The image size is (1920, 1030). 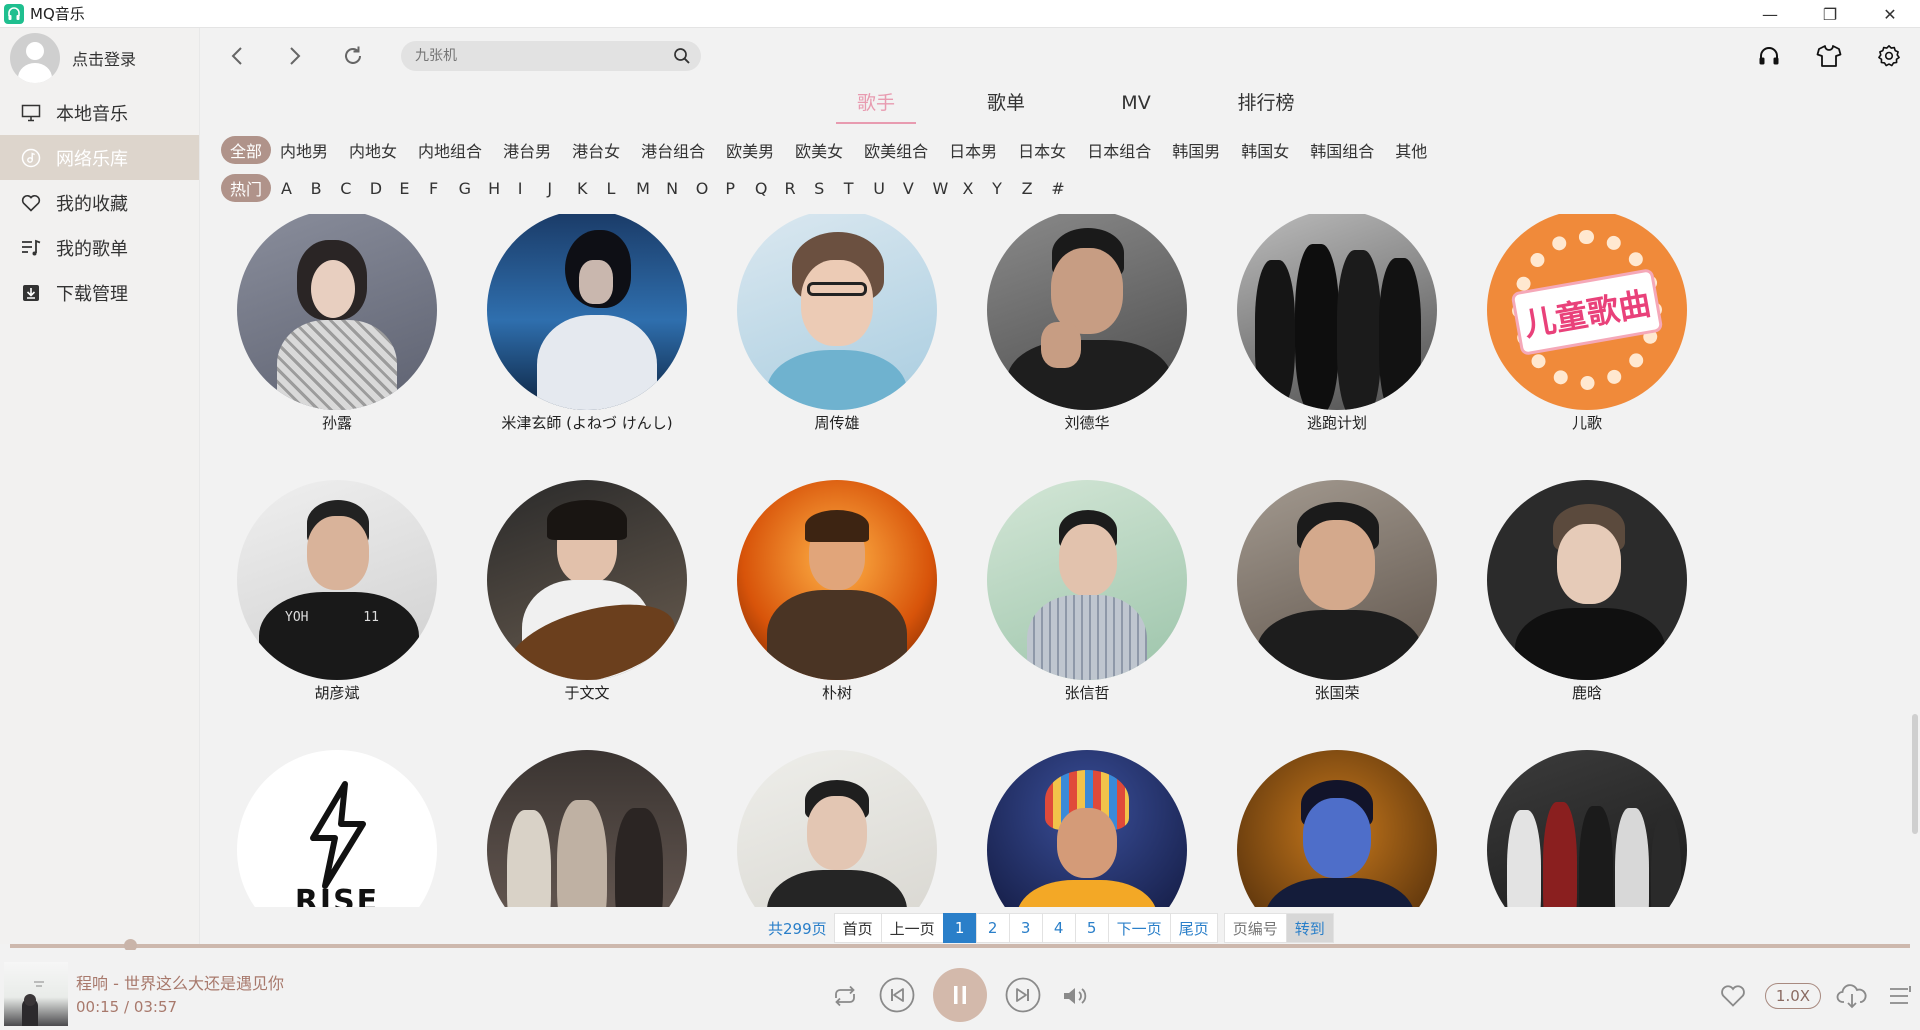 What do you see at coordinates (645, 188) in the screenshot?
I see `letter-filter: M` at bounding box center [645, 188].